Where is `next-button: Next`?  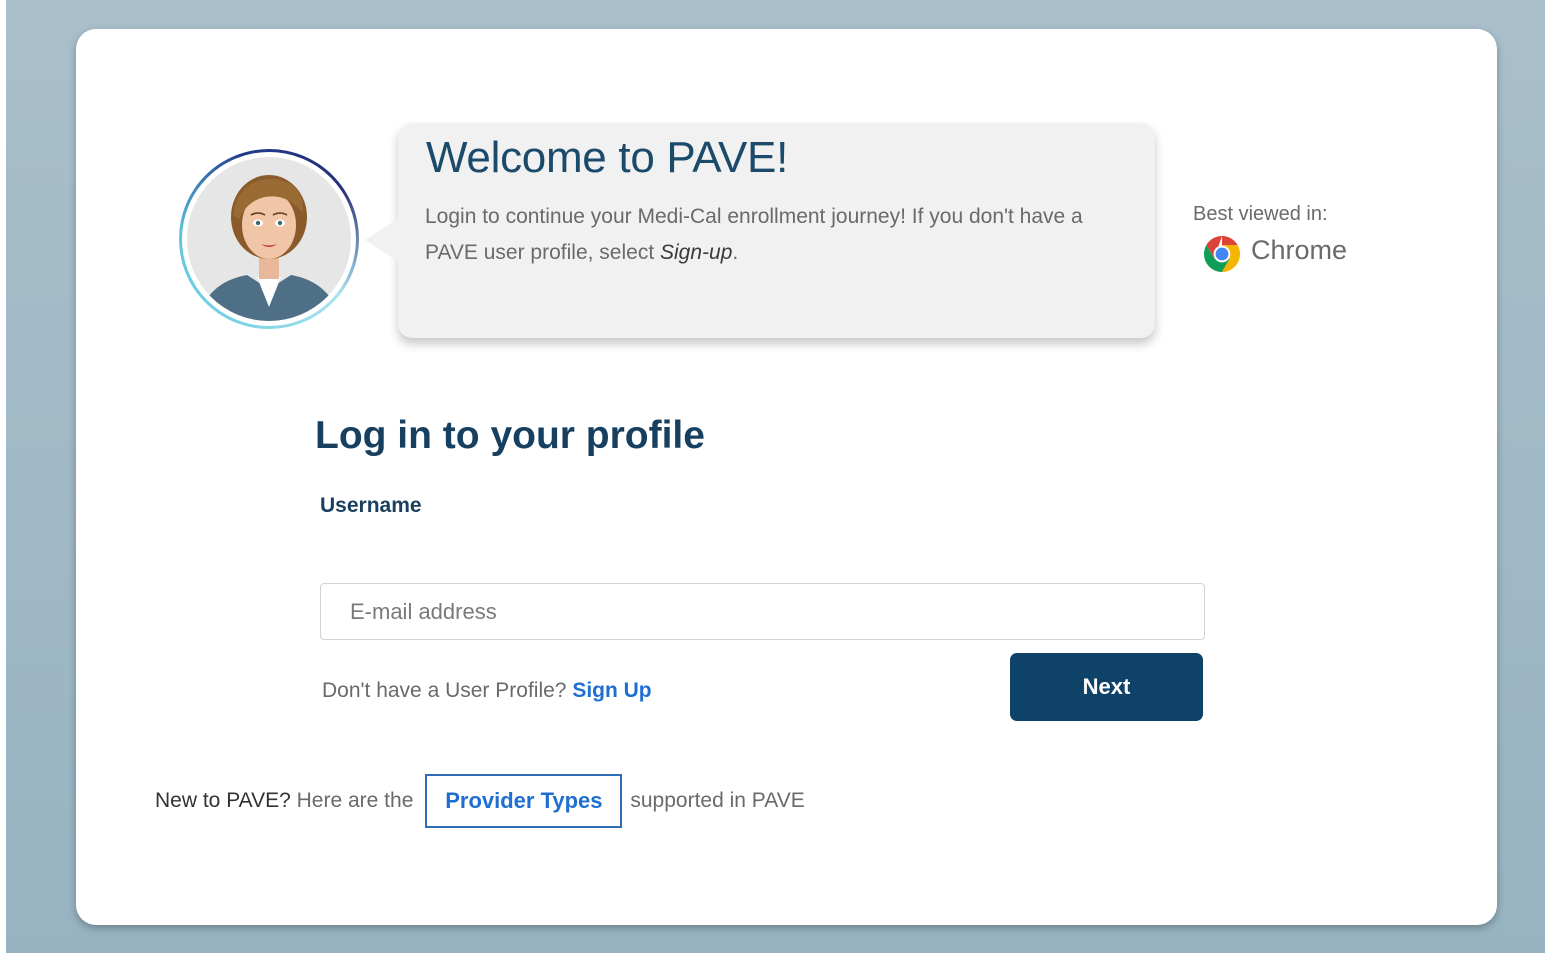 next-button: Next is located at coordinates (1106, 687).